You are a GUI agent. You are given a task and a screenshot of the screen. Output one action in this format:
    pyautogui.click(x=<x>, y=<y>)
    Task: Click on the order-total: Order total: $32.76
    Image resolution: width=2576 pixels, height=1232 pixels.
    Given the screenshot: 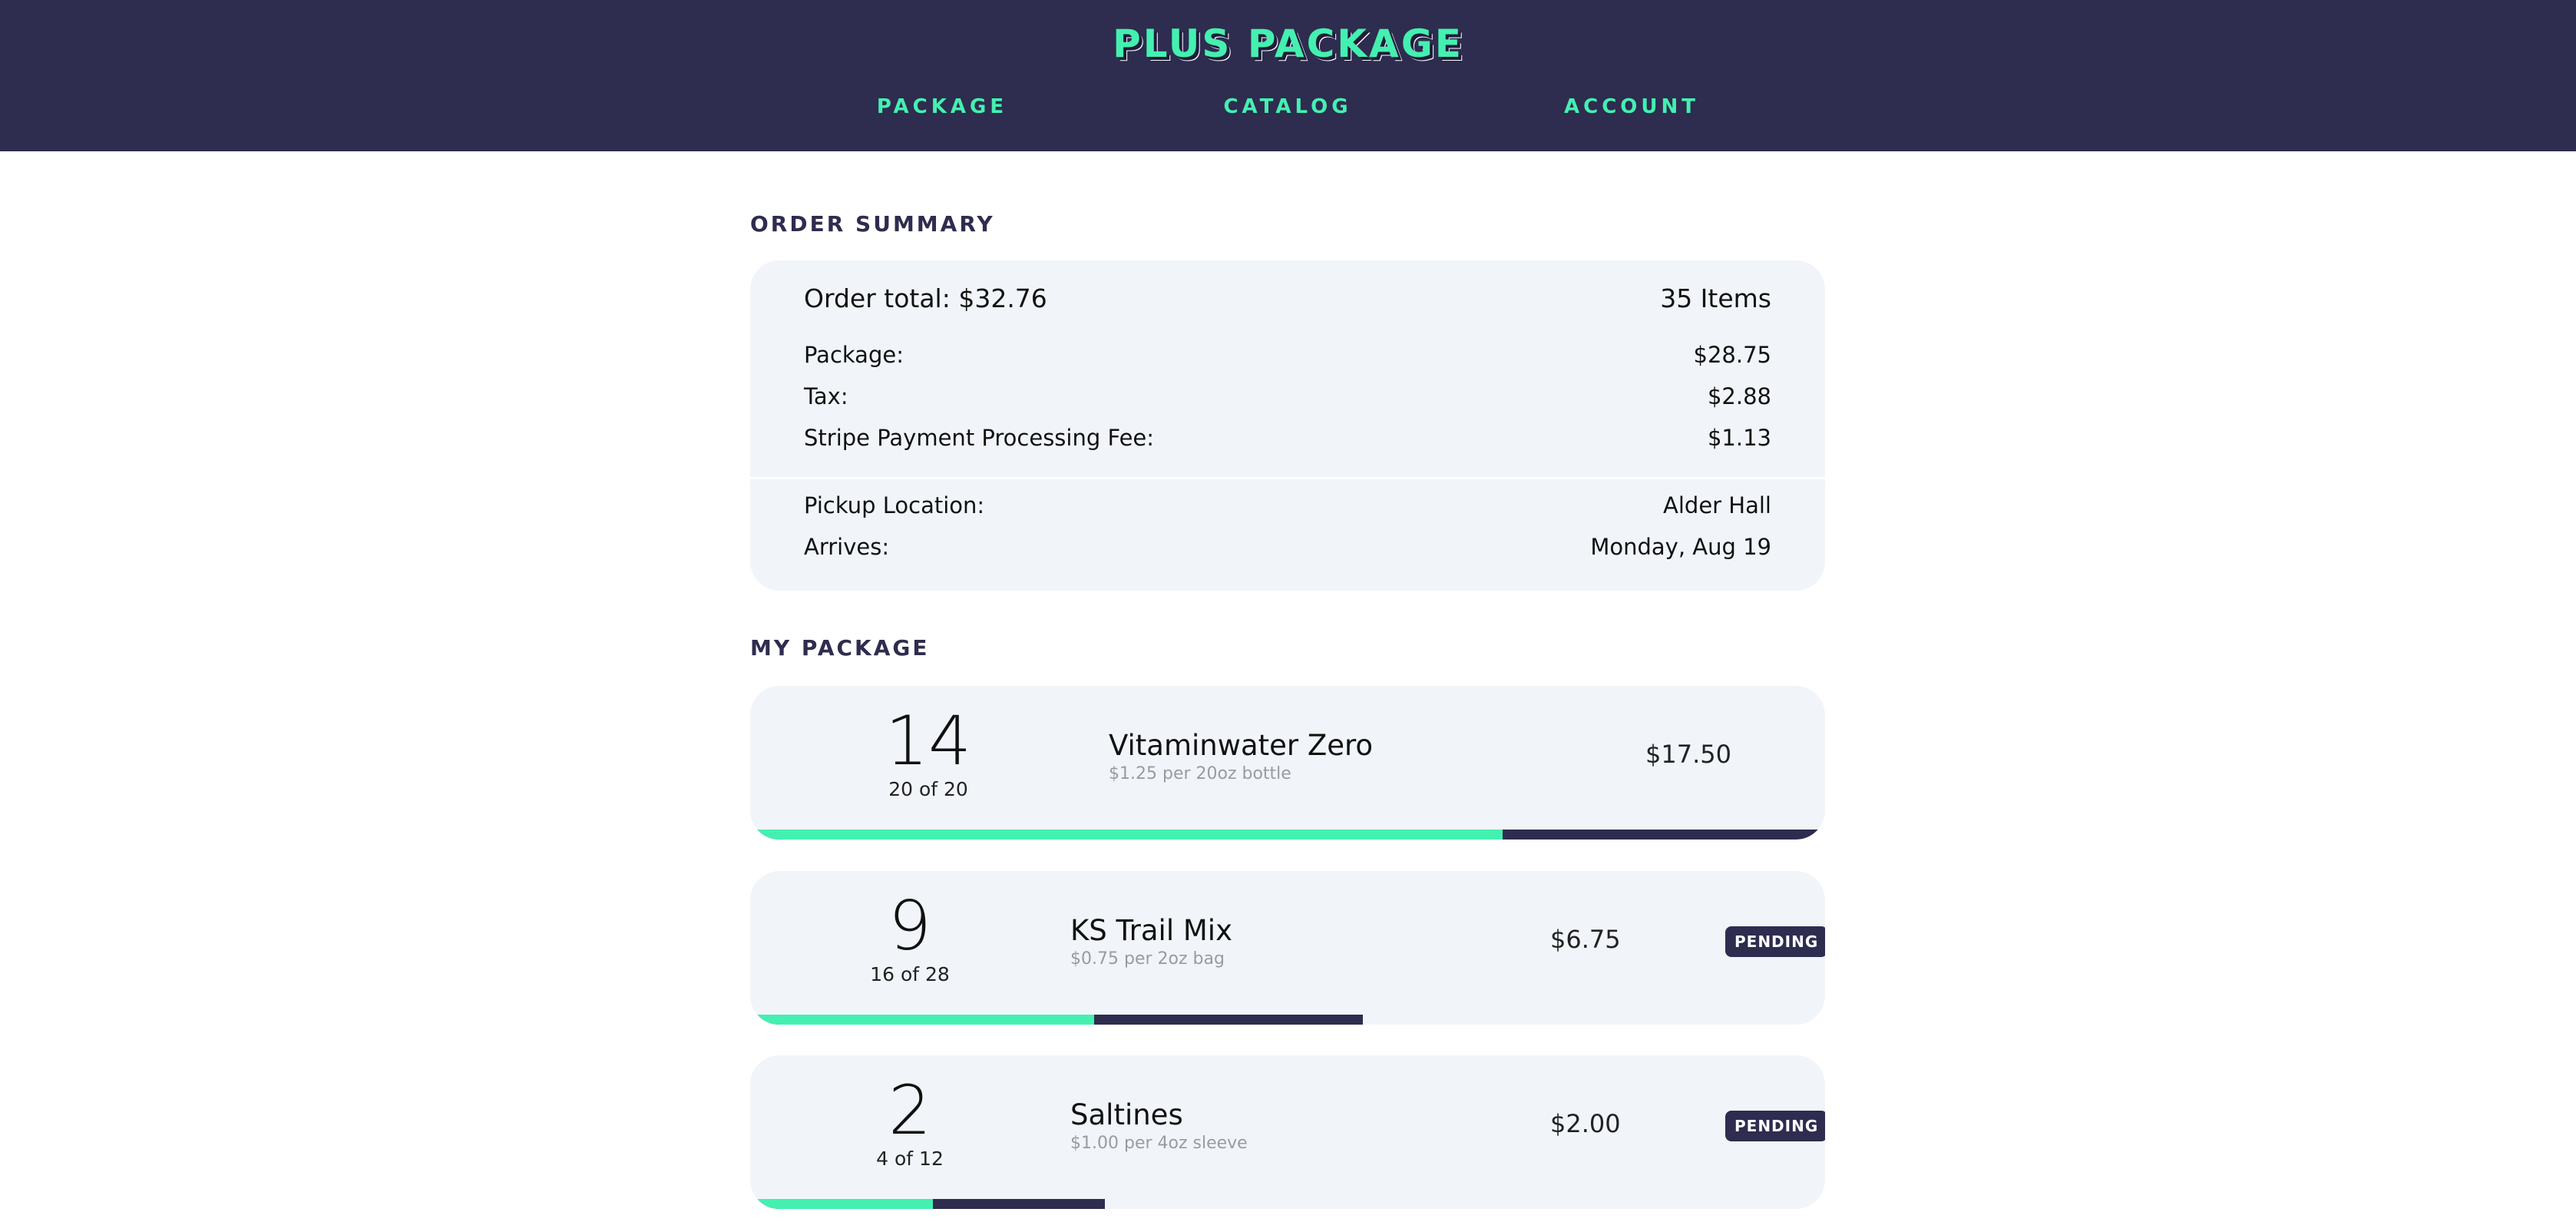 What is the action you would take?
    pyautogui.click(x=925, y=298)
    